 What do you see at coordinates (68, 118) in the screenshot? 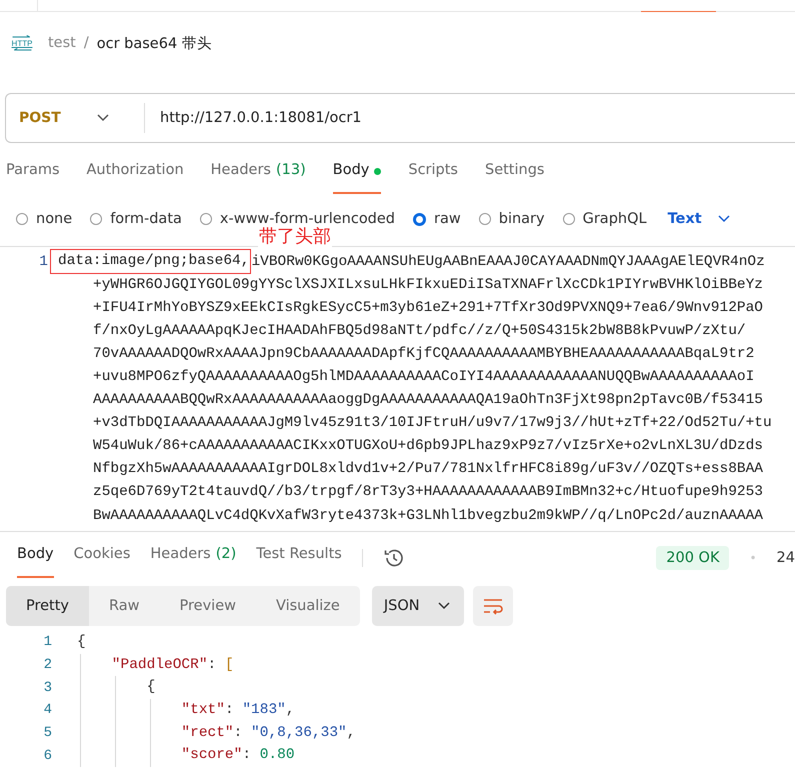
I see `method-dropdown: POST` at bounding box center [68, 118].